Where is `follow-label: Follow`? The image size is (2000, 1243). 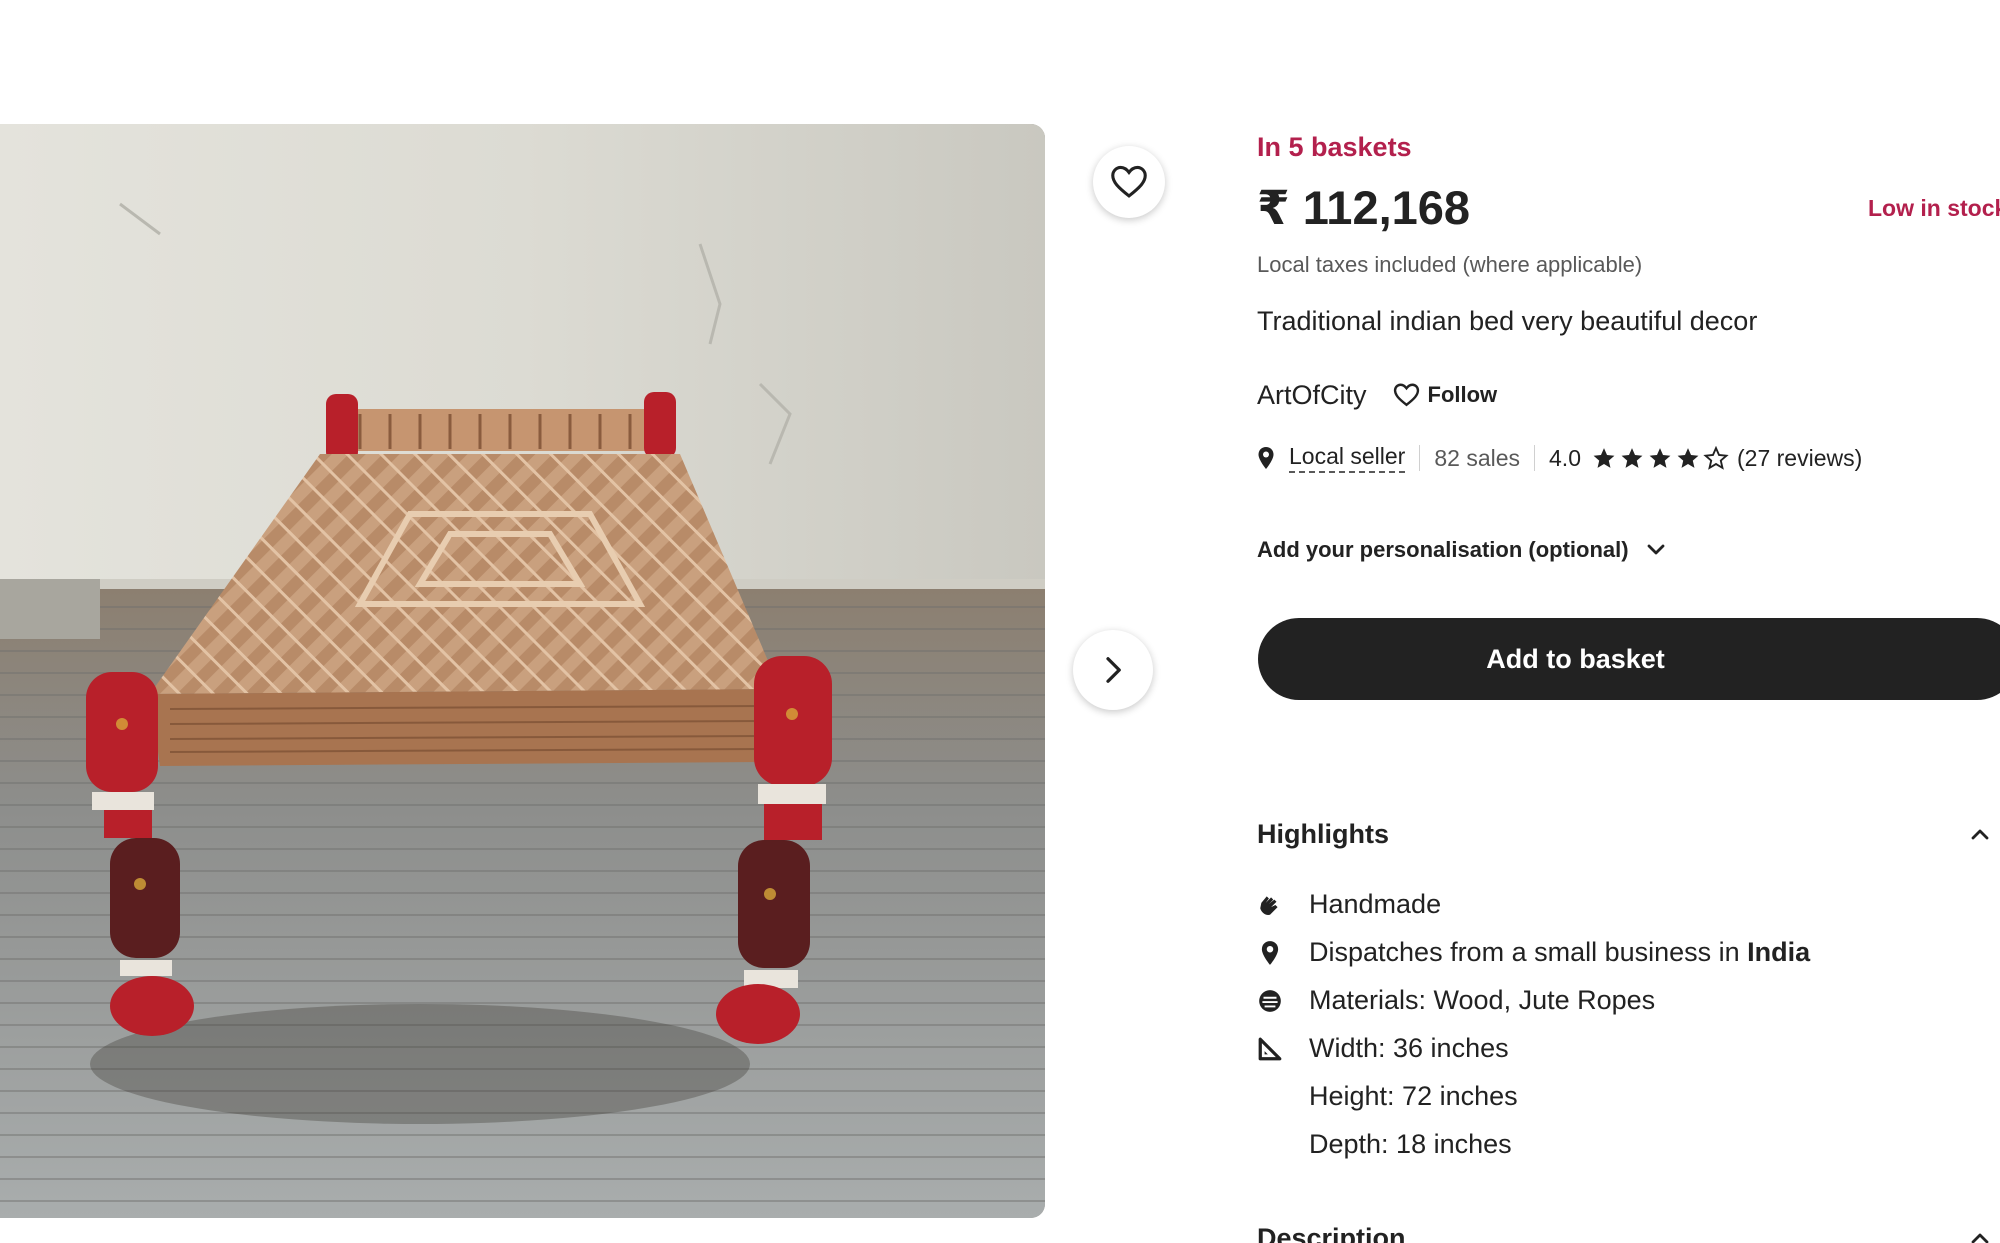
follow-label: Follow is located at coordinates (1462, 394).